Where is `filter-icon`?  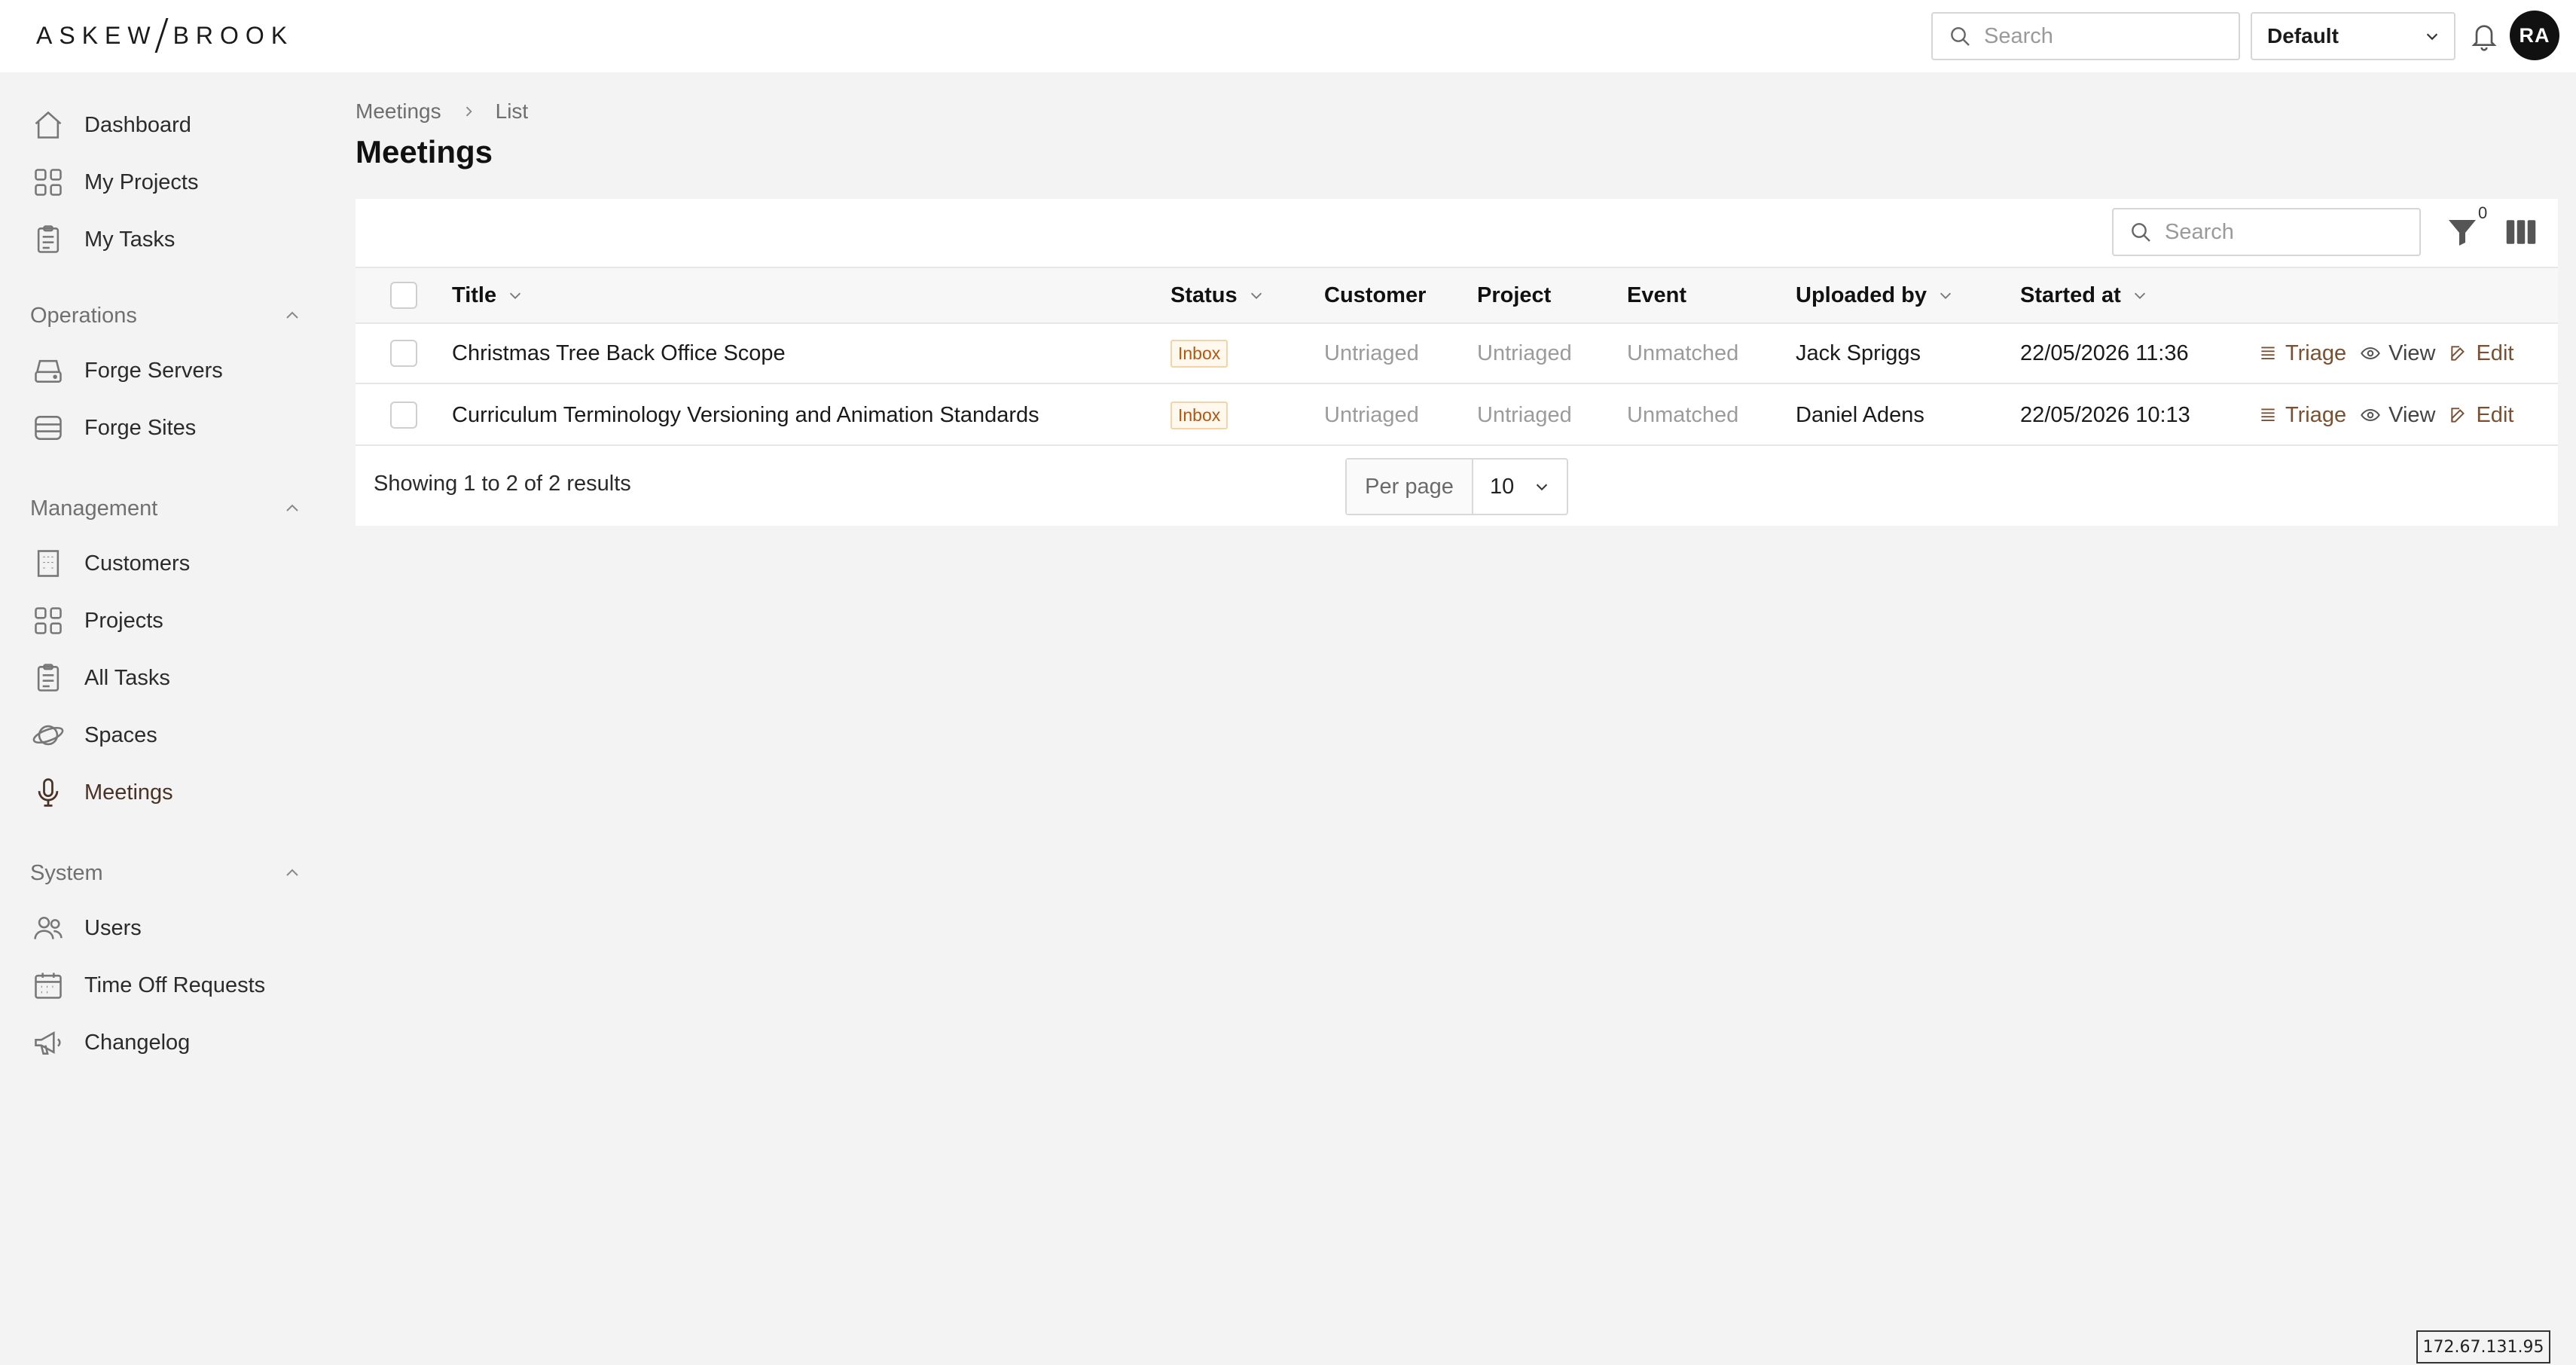 filter-icon is located at coordinates (2462, 232).